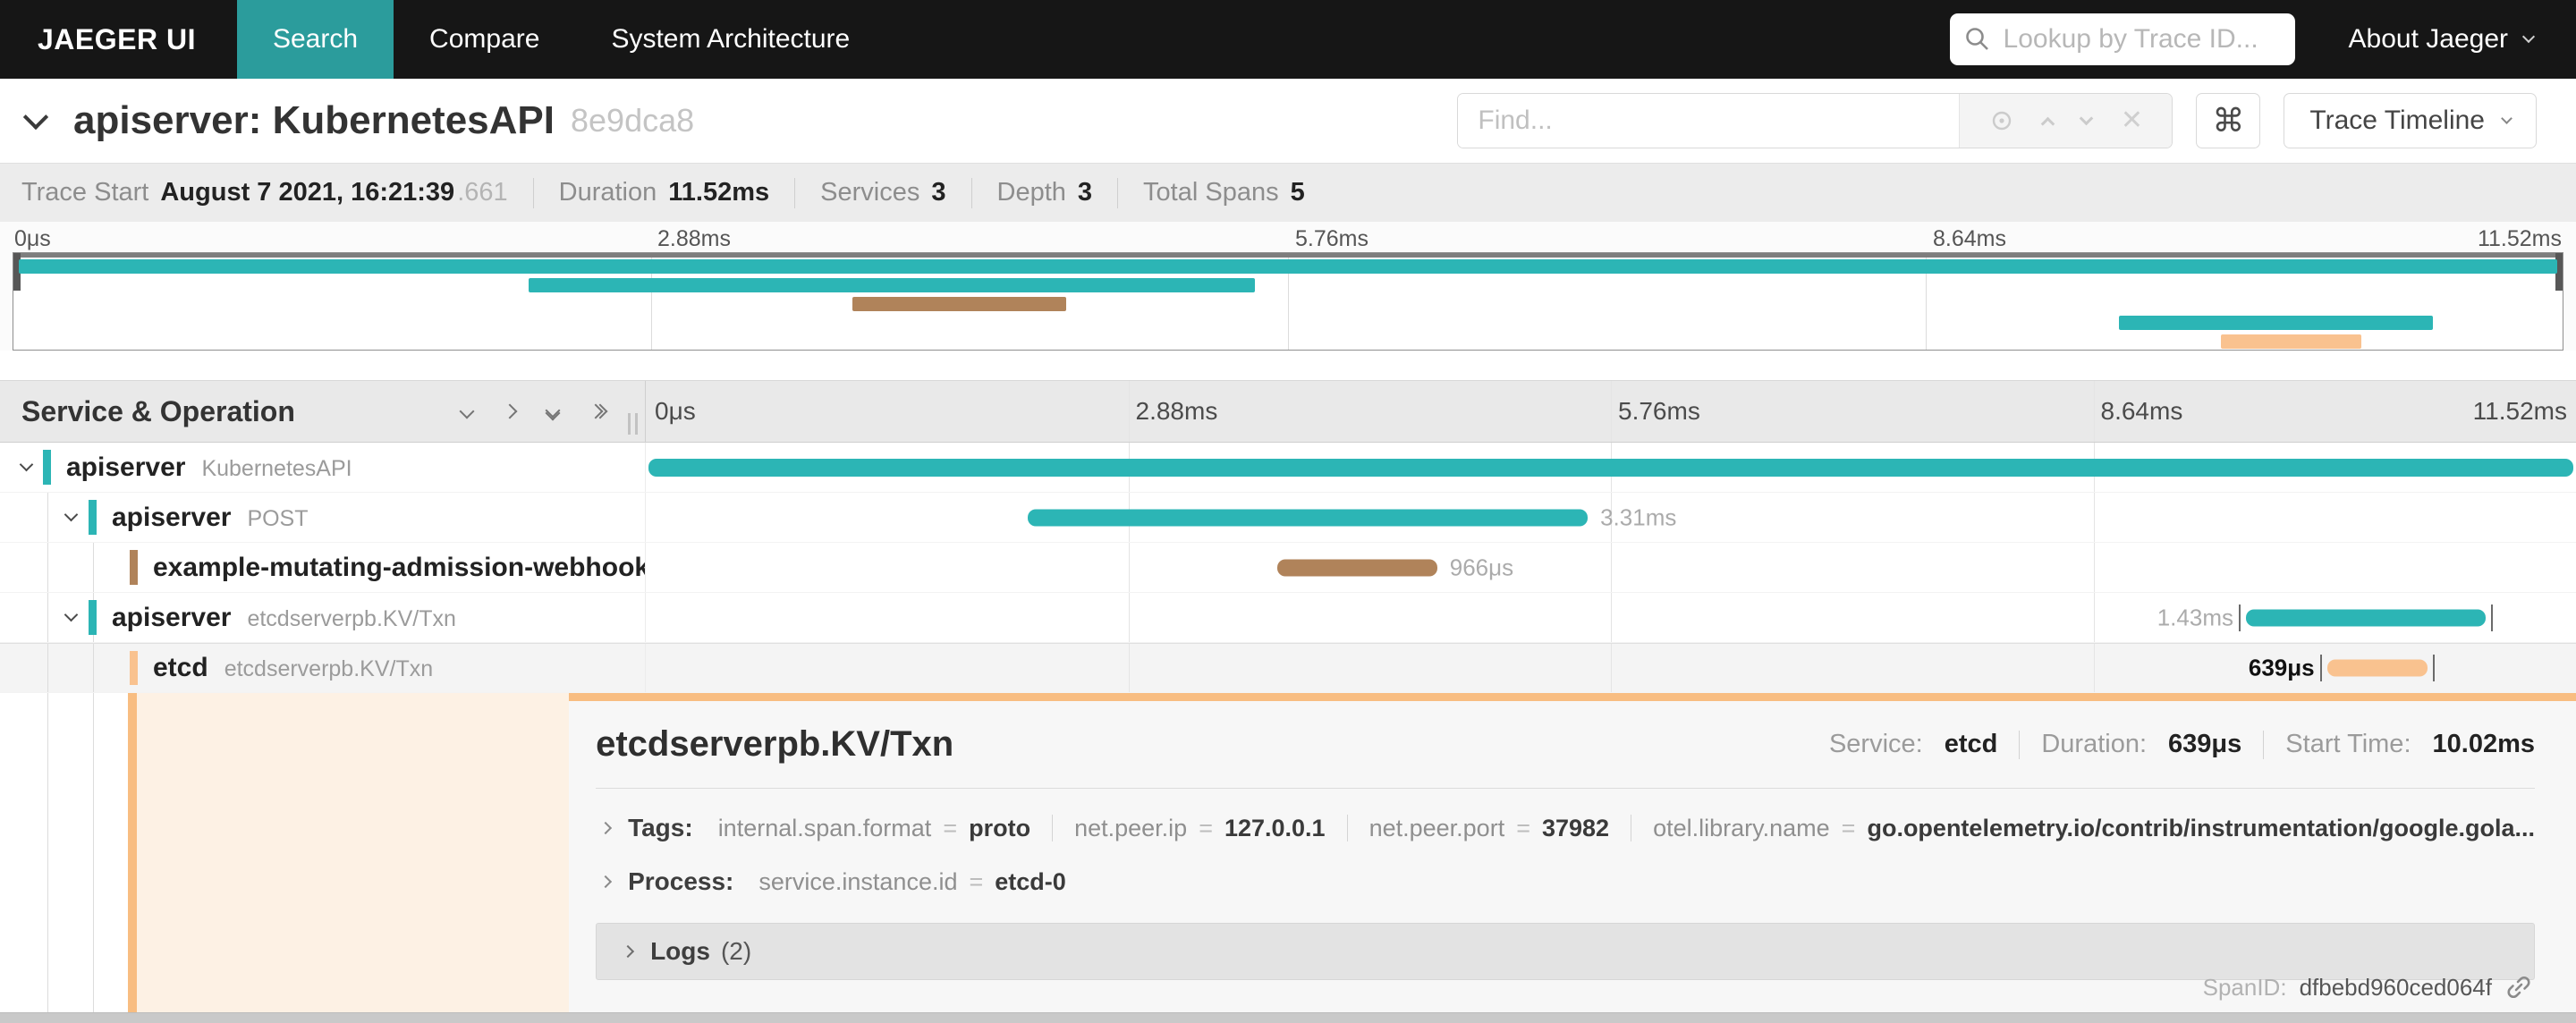 Image resolution: width=2576 pixels, height=1023 pixels. I want to click on clear-find-icon: ✕, so click(2132, 120).